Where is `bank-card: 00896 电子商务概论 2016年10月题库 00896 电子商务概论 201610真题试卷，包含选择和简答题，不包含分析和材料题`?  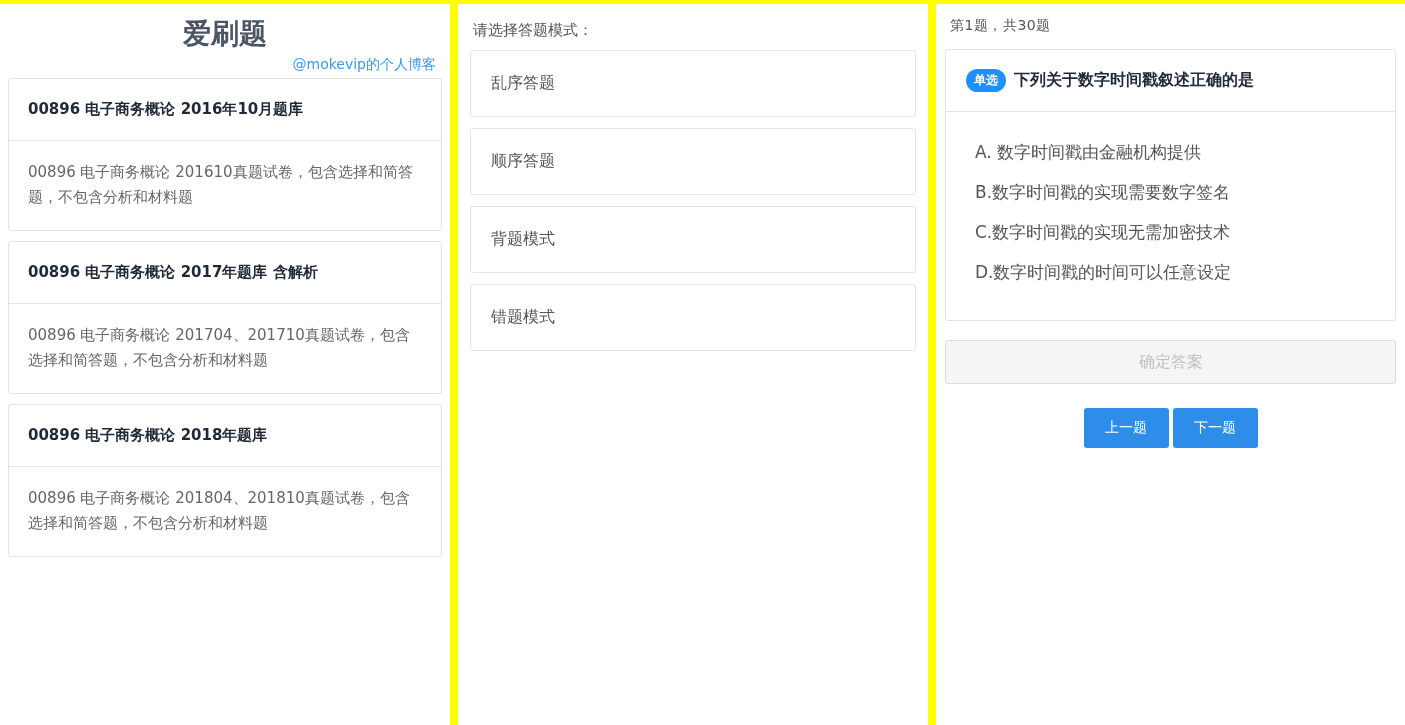 bank-card: 00896 电子商务概论 2016年10月题库 00896 电子商务概论 201610真题试卷，包含选择和简答题，不包含分析和材料题 is located at coordinates (225, 154).